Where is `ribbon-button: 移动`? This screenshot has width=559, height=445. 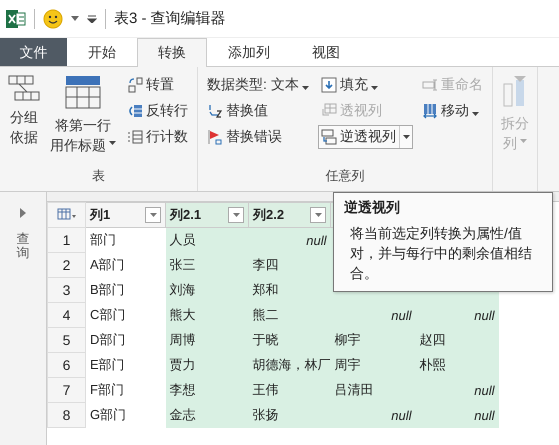
ribbon-button: 移动 is located at coordinates (452, 111).